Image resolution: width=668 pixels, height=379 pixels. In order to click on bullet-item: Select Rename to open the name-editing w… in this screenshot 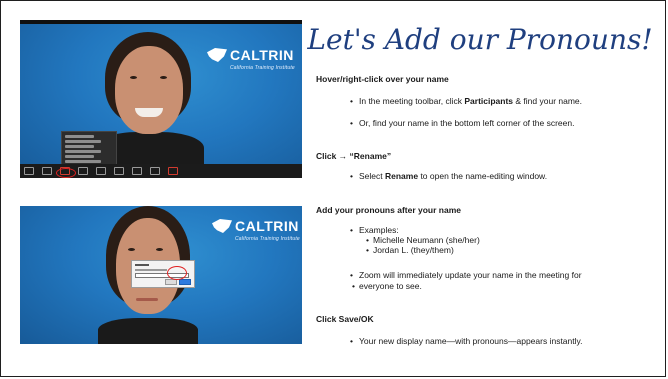, I will do `click(448, 176)`.